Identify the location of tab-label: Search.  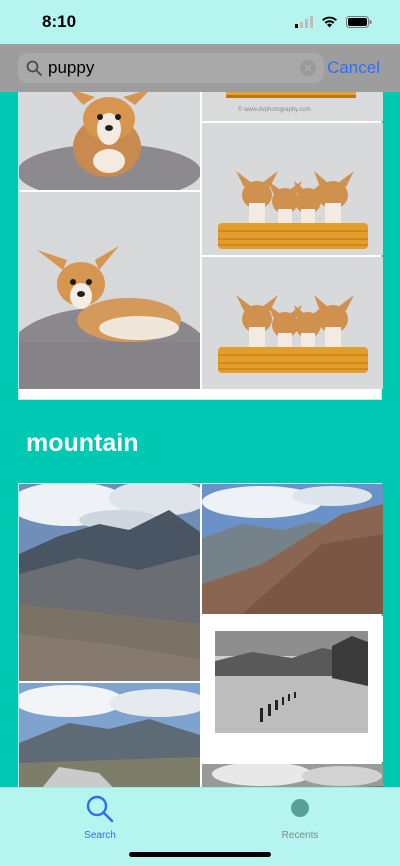
(100, 835).